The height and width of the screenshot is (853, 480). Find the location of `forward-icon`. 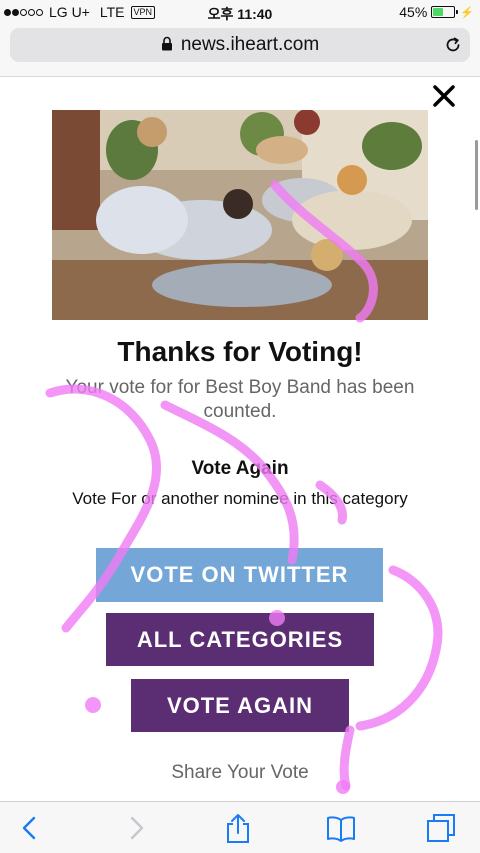

forward-icon is located at coordinates (136, 828).